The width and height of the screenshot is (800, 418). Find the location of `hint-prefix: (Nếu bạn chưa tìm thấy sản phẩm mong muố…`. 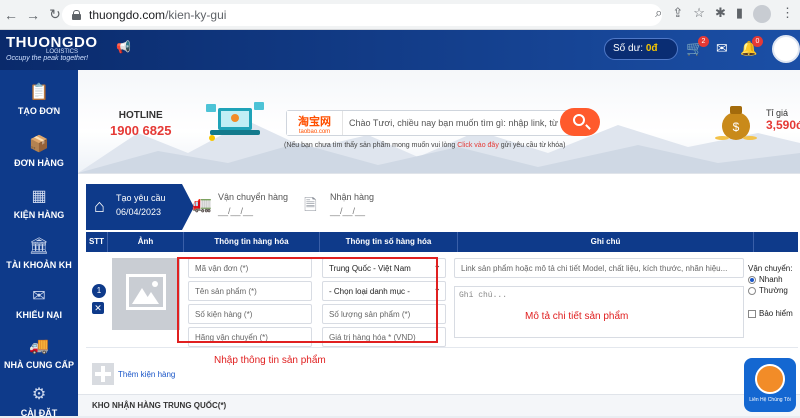

hint-prefix: (Nếu bạn chưa tìm thấy sản phẩm mong muố… is located at coordinates (370, 145).